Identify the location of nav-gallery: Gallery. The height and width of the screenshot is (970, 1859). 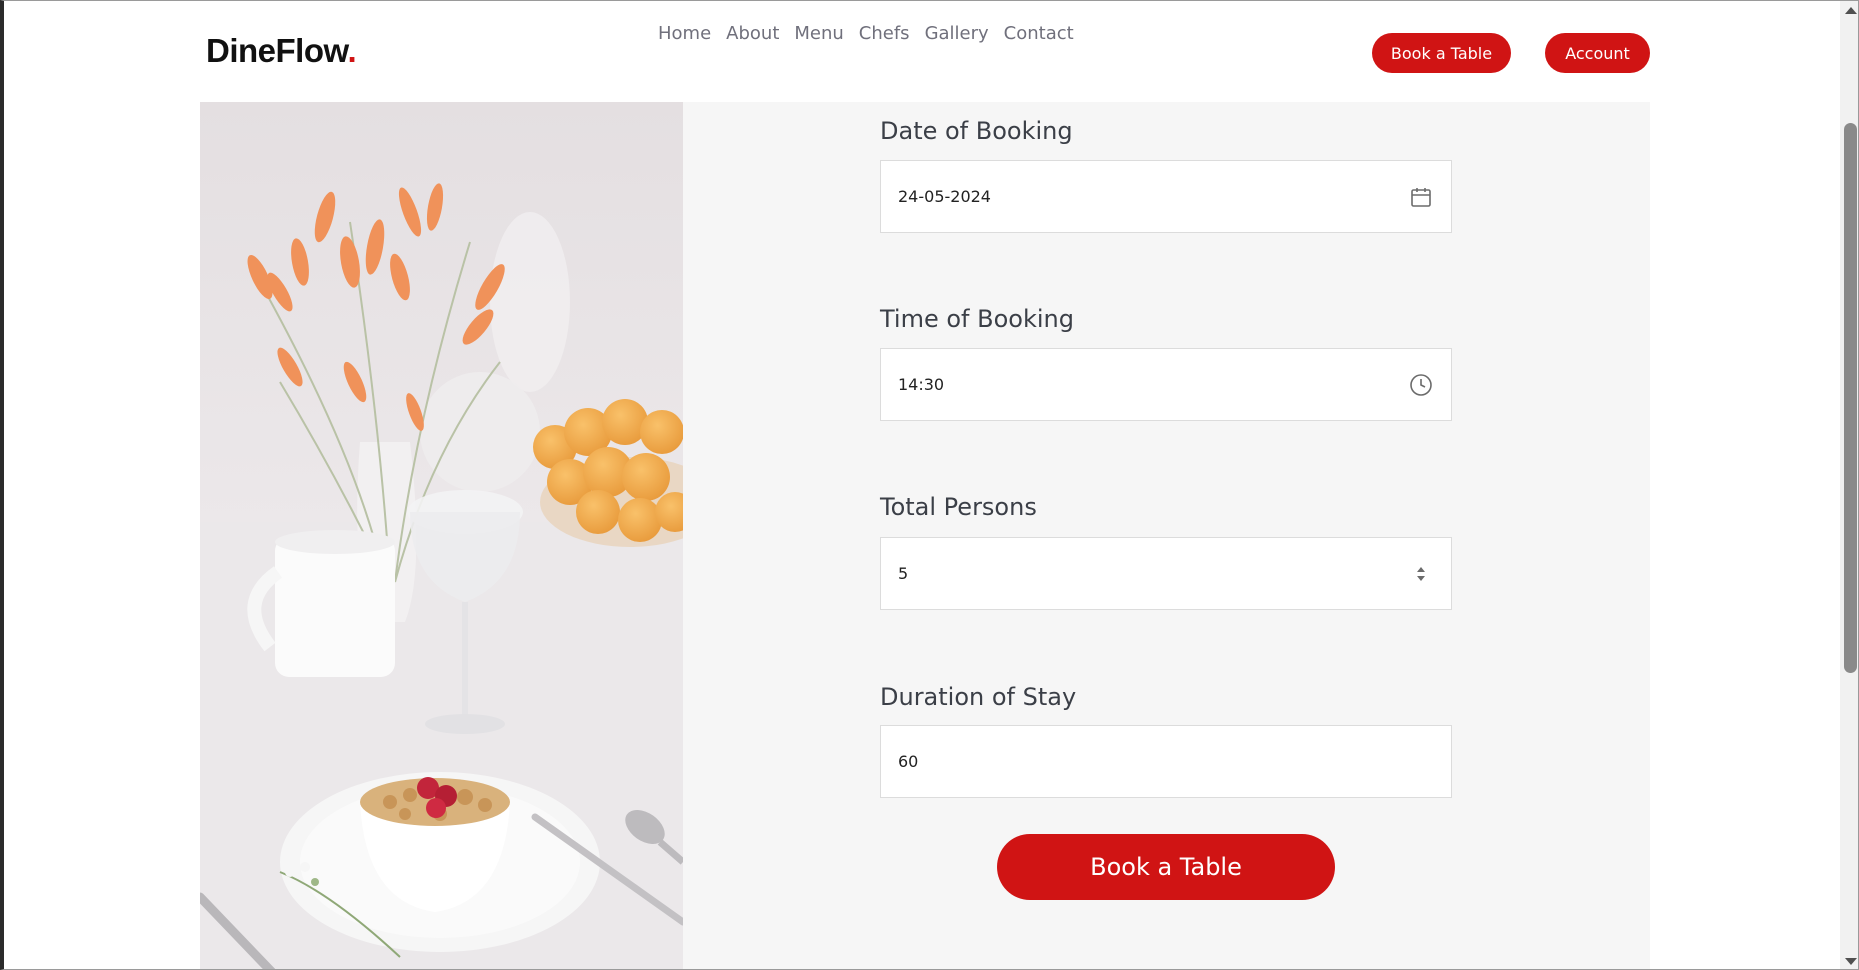
(957, 33).